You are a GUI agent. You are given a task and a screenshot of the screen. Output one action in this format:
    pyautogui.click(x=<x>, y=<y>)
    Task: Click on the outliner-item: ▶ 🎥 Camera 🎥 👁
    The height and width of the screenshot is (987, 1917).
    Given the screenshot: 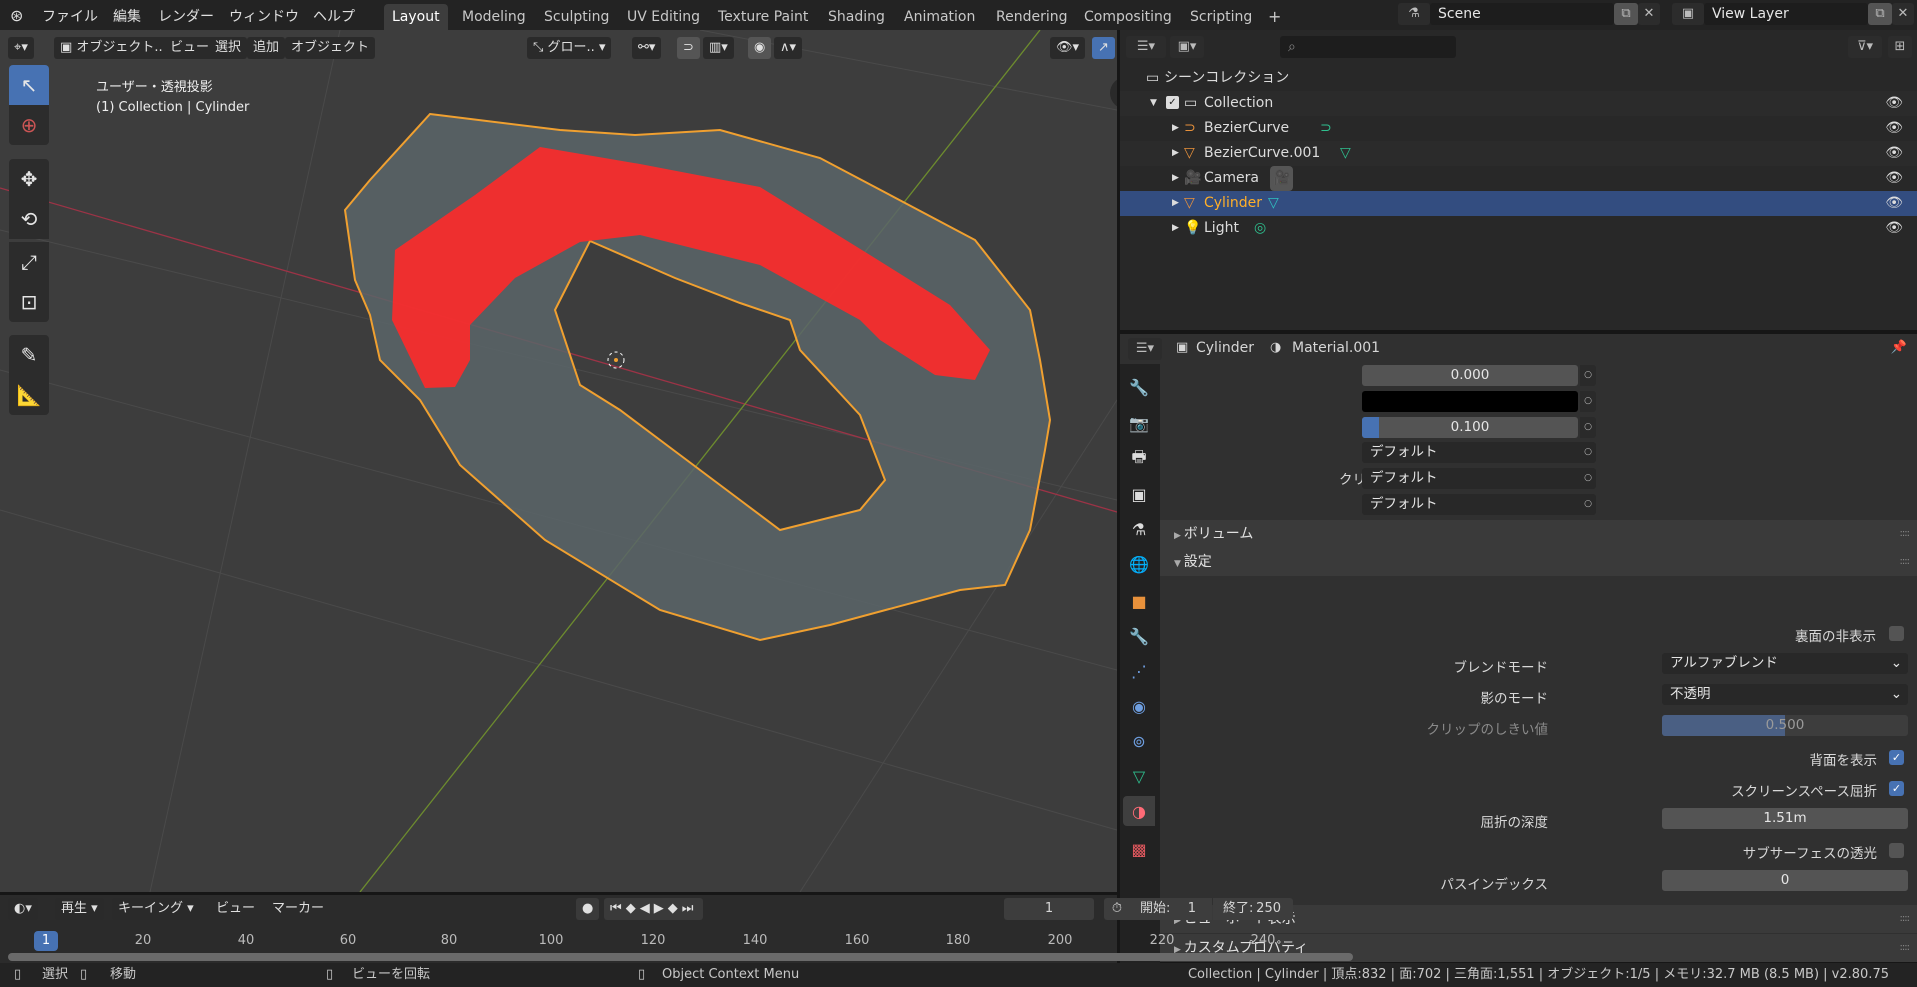 What is the action you would take?
    pyautogui.click(x=1518, y=178)
    